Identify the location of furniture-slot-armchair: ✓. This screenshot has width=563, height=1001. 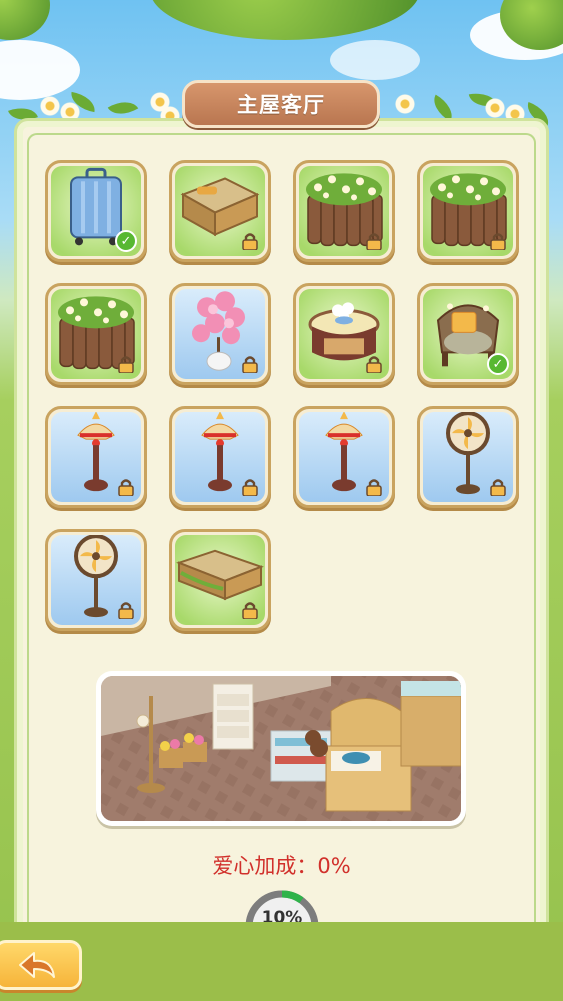
(468, 334).